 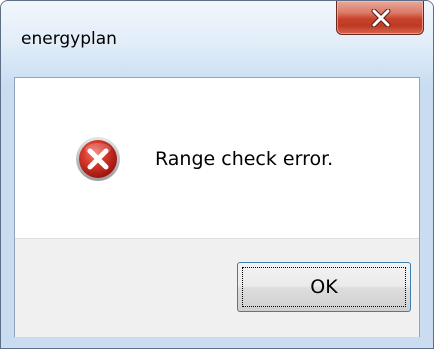 I want to click on error-message: Range check error., so click(x=244, y=159).